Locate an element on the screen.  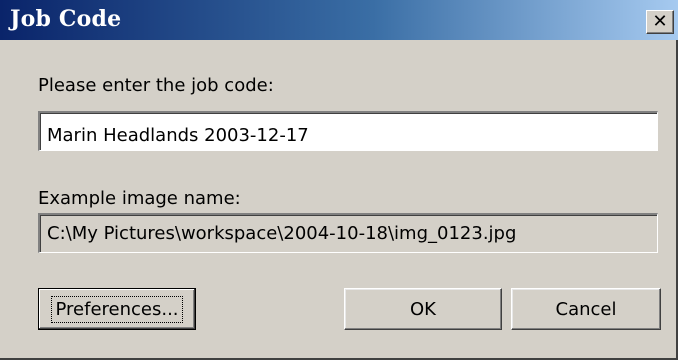
example-image-label: Example image name: is located at coordinates (139, 198).